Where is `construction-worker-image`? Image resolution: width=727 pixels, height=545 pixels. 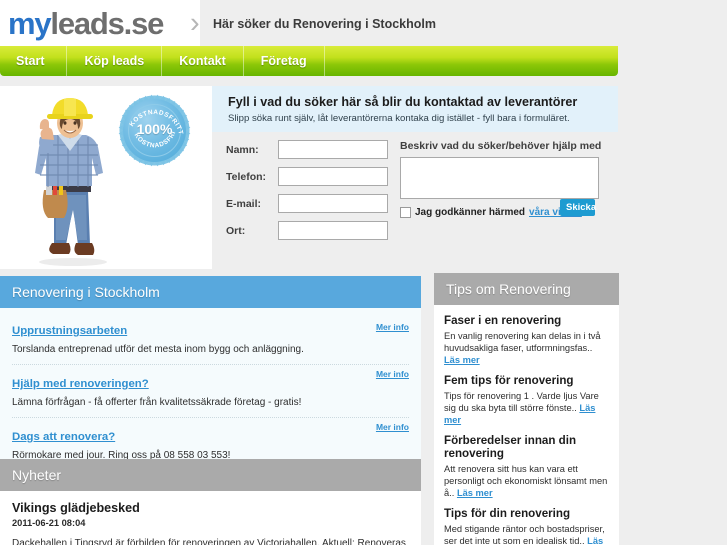 construction-worker-image is located at coordinates (71, 182).